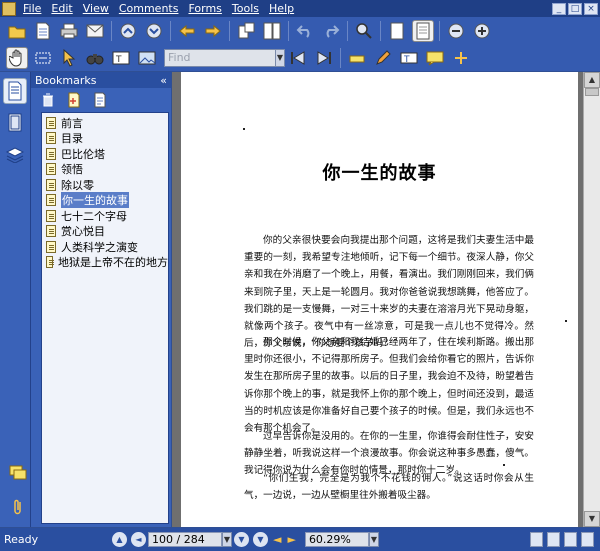  What do you see at coordinates (456, 31) in the screenshot?
I see `zoom-out-icon` at bounding box center [456, 31].